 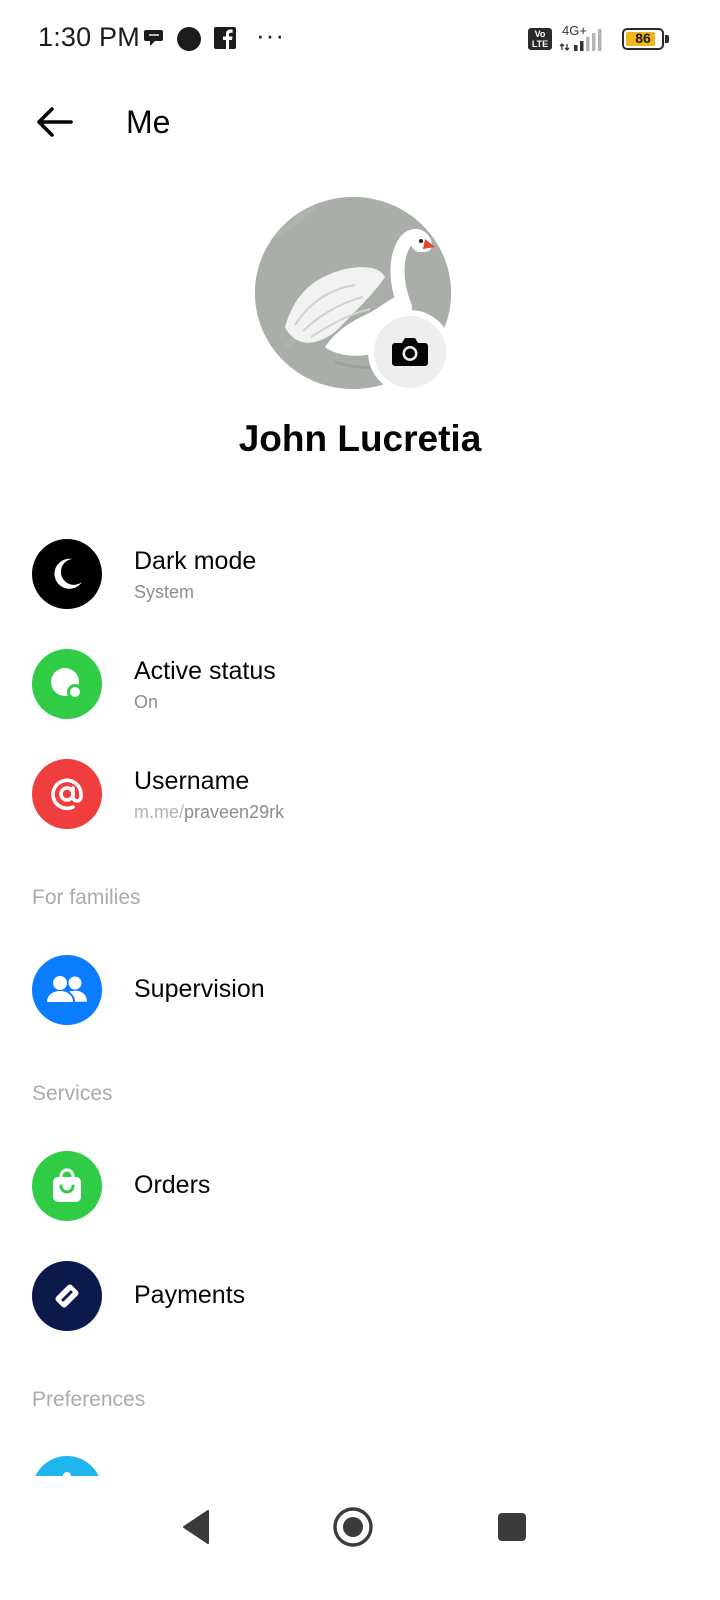 What do you see at coordinates (159, 812) in the screenshot?
I see `username-prefix: m.me/` at bounding box center [159, 812].